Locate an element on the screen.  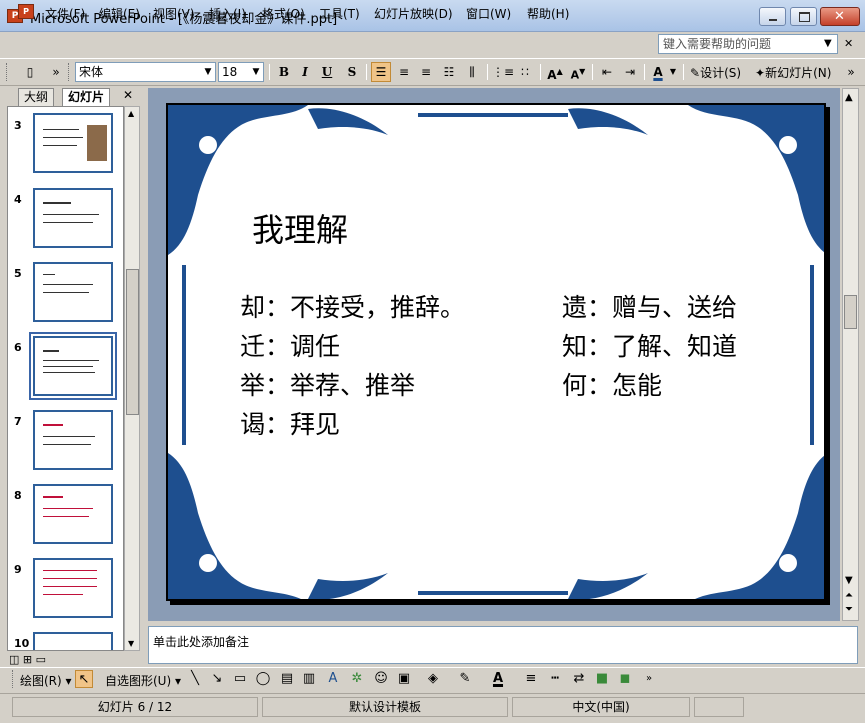
select-pointer-icon: ↖ is located at coordinates (84, 679).